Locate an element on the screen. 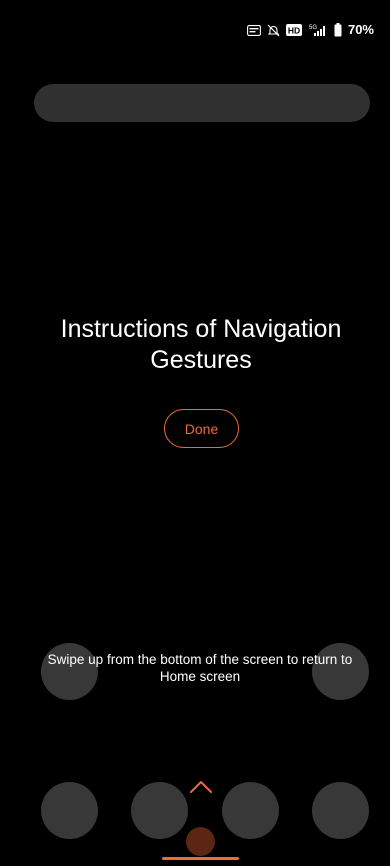  hd-icon: HD is located at coordinates (293, 30).